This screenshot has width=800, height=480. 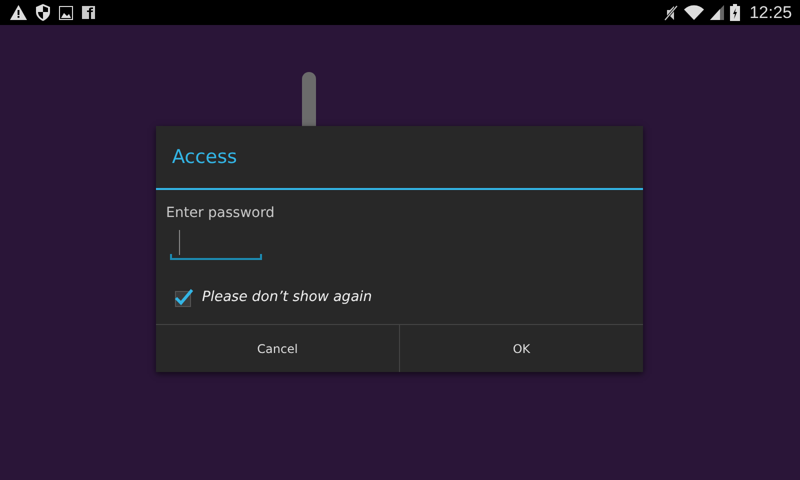 I want to click on prompt-label: Enter password, so click(x=221, y=213).